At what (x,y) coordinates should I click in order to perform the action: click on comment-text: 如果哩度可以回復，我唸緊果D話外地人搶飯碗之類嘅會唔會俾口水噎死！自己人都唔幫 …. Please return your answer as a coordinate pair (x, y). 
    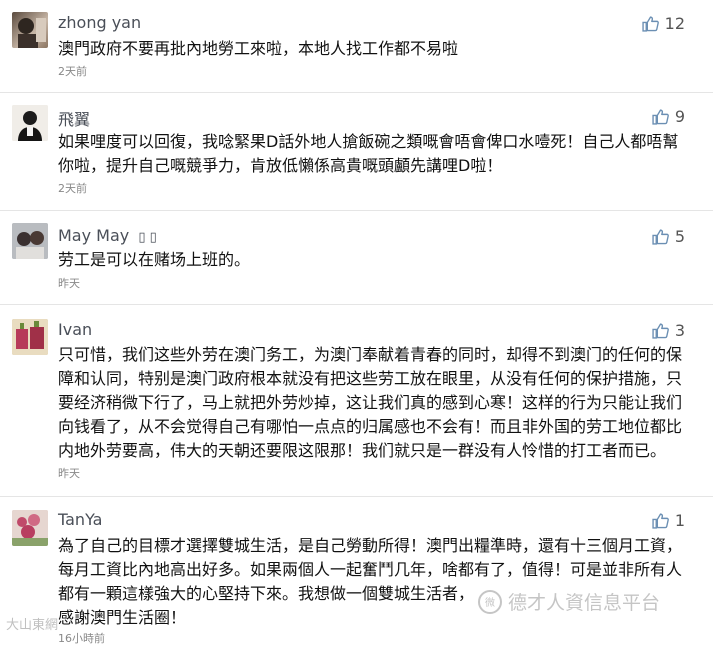
    Looking at the image, I should click on (373, 154).